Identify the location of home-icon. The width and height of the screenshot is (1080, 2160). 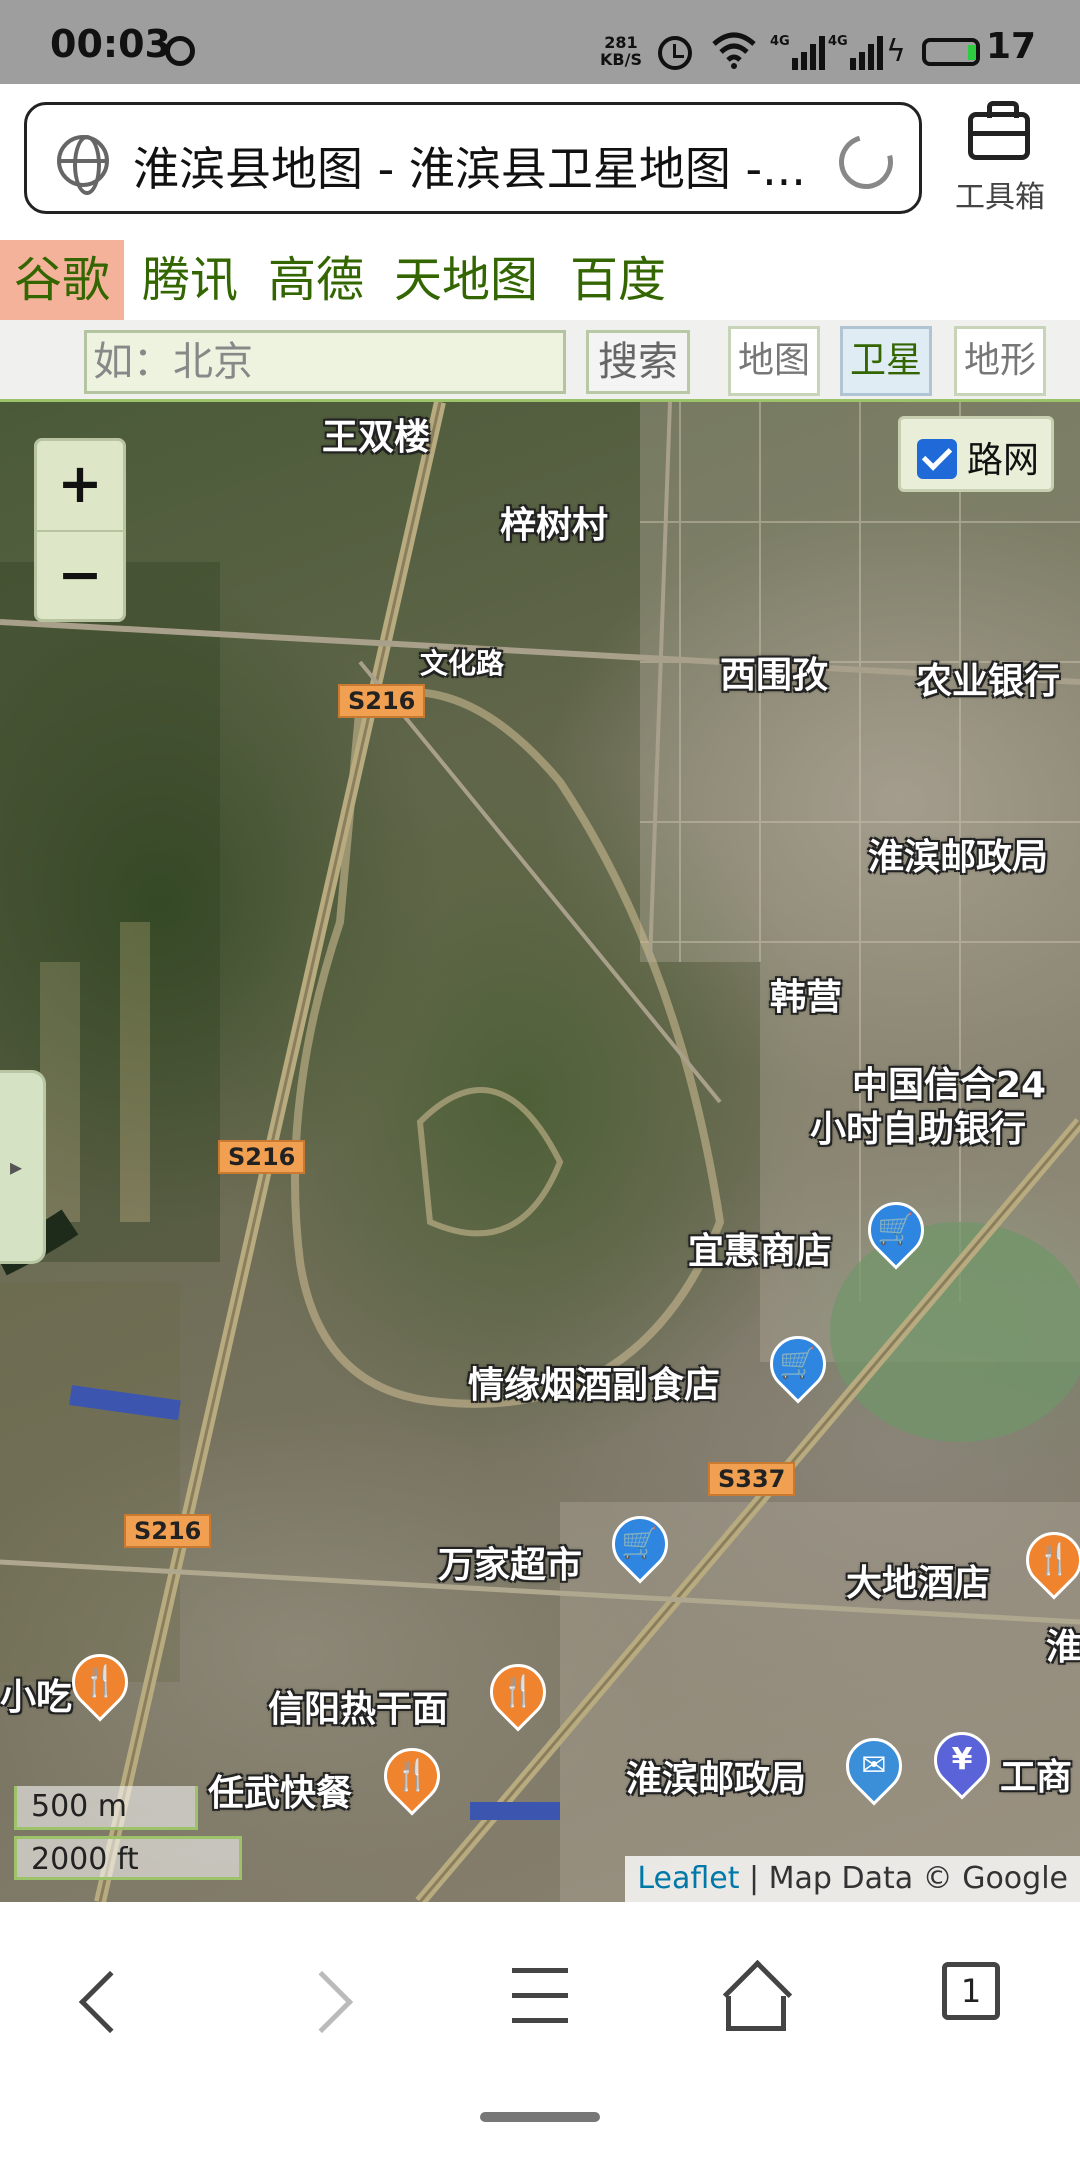
(756, 1999).